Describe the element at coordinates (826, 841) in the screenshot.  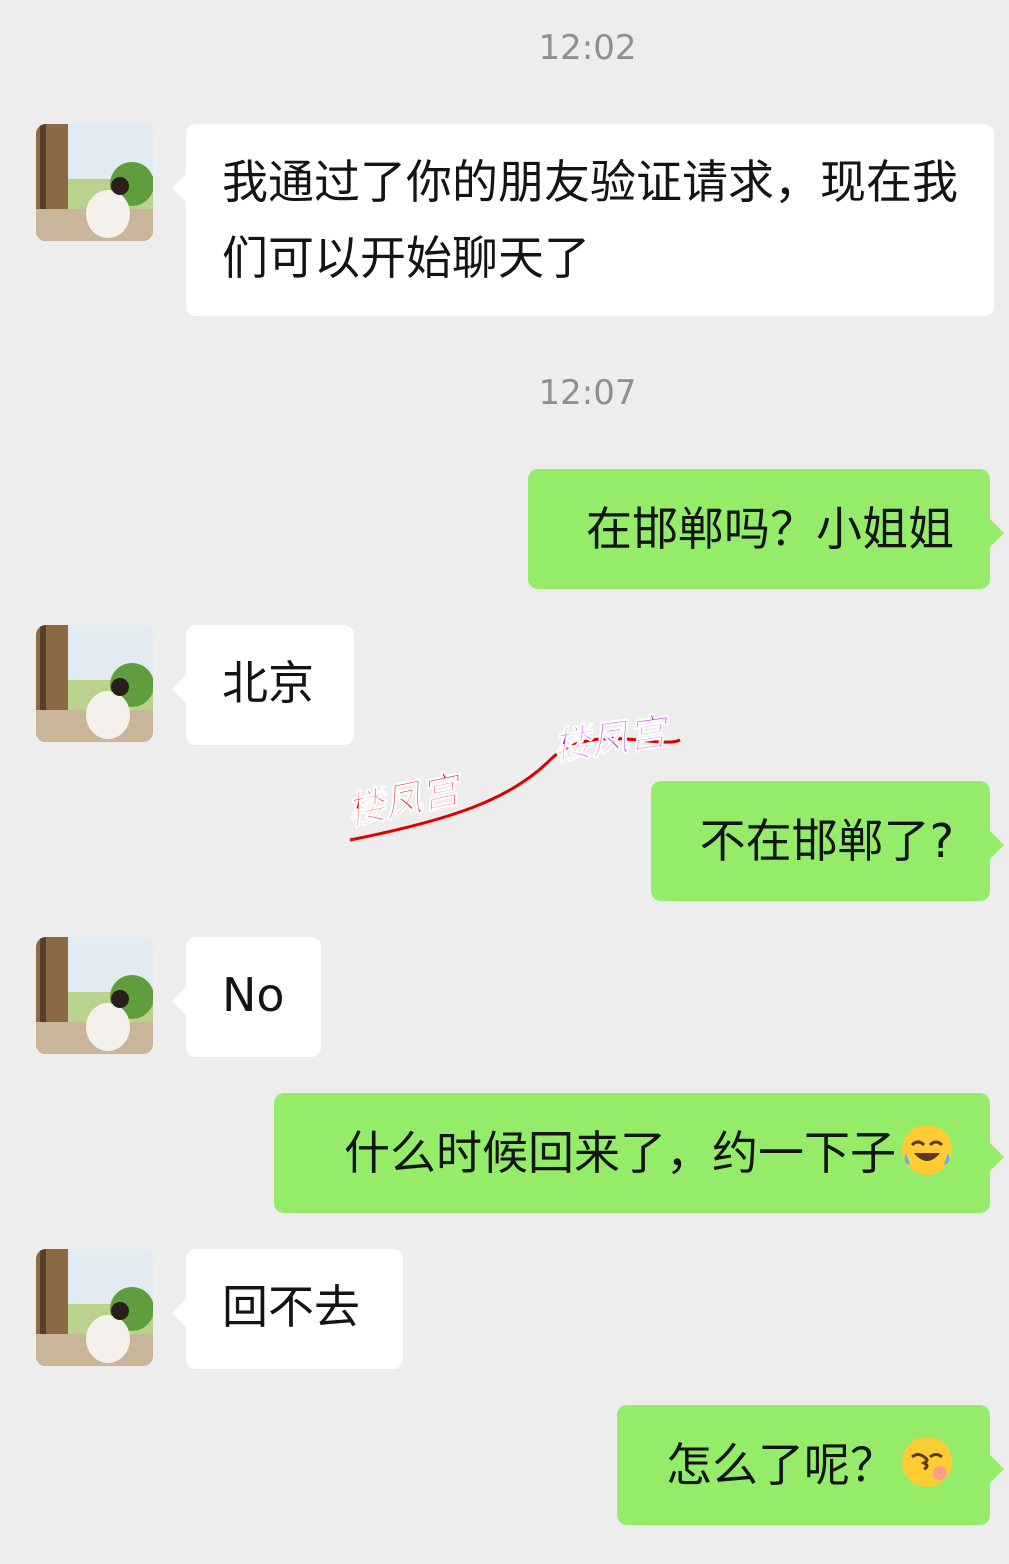
I see `message-text: 不在邯郸了?` at that location.